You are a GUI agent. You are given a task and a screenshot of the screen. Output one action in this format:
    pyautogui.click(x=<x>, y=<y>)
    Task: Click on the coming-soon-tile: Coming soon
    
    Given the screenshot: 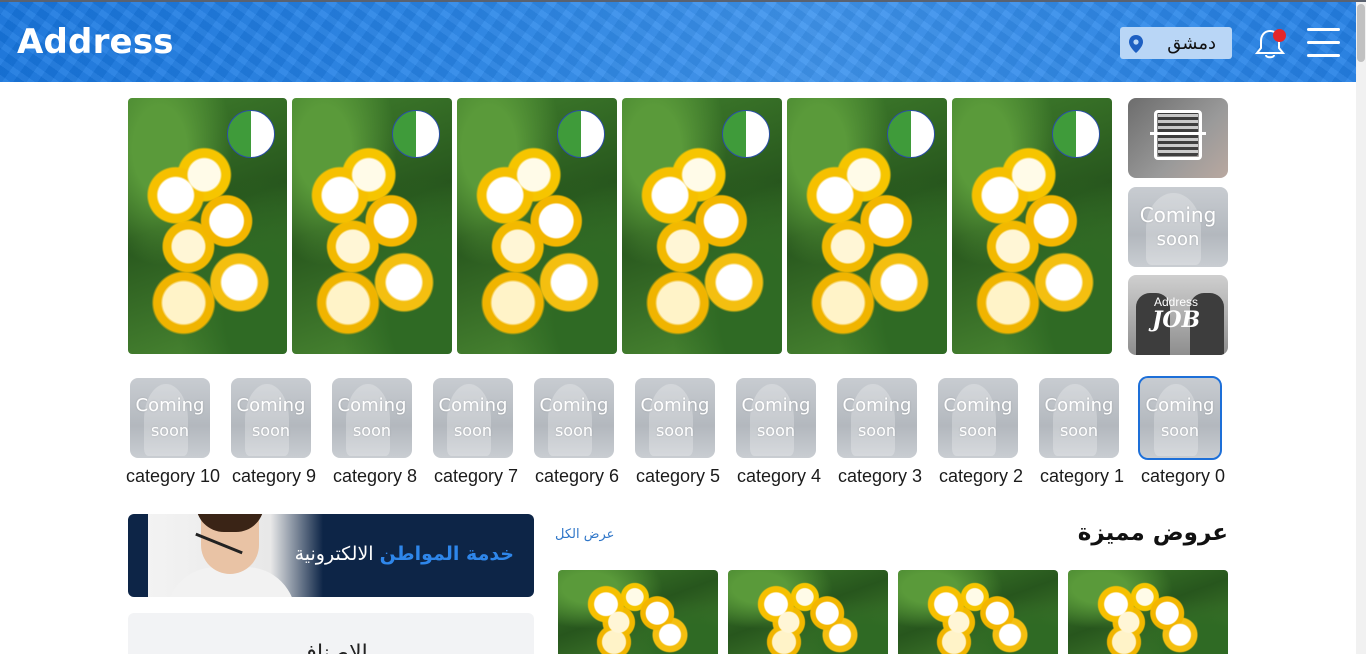 What is the action you would take?
    pyautogui.click(x=1178, y=227)
    